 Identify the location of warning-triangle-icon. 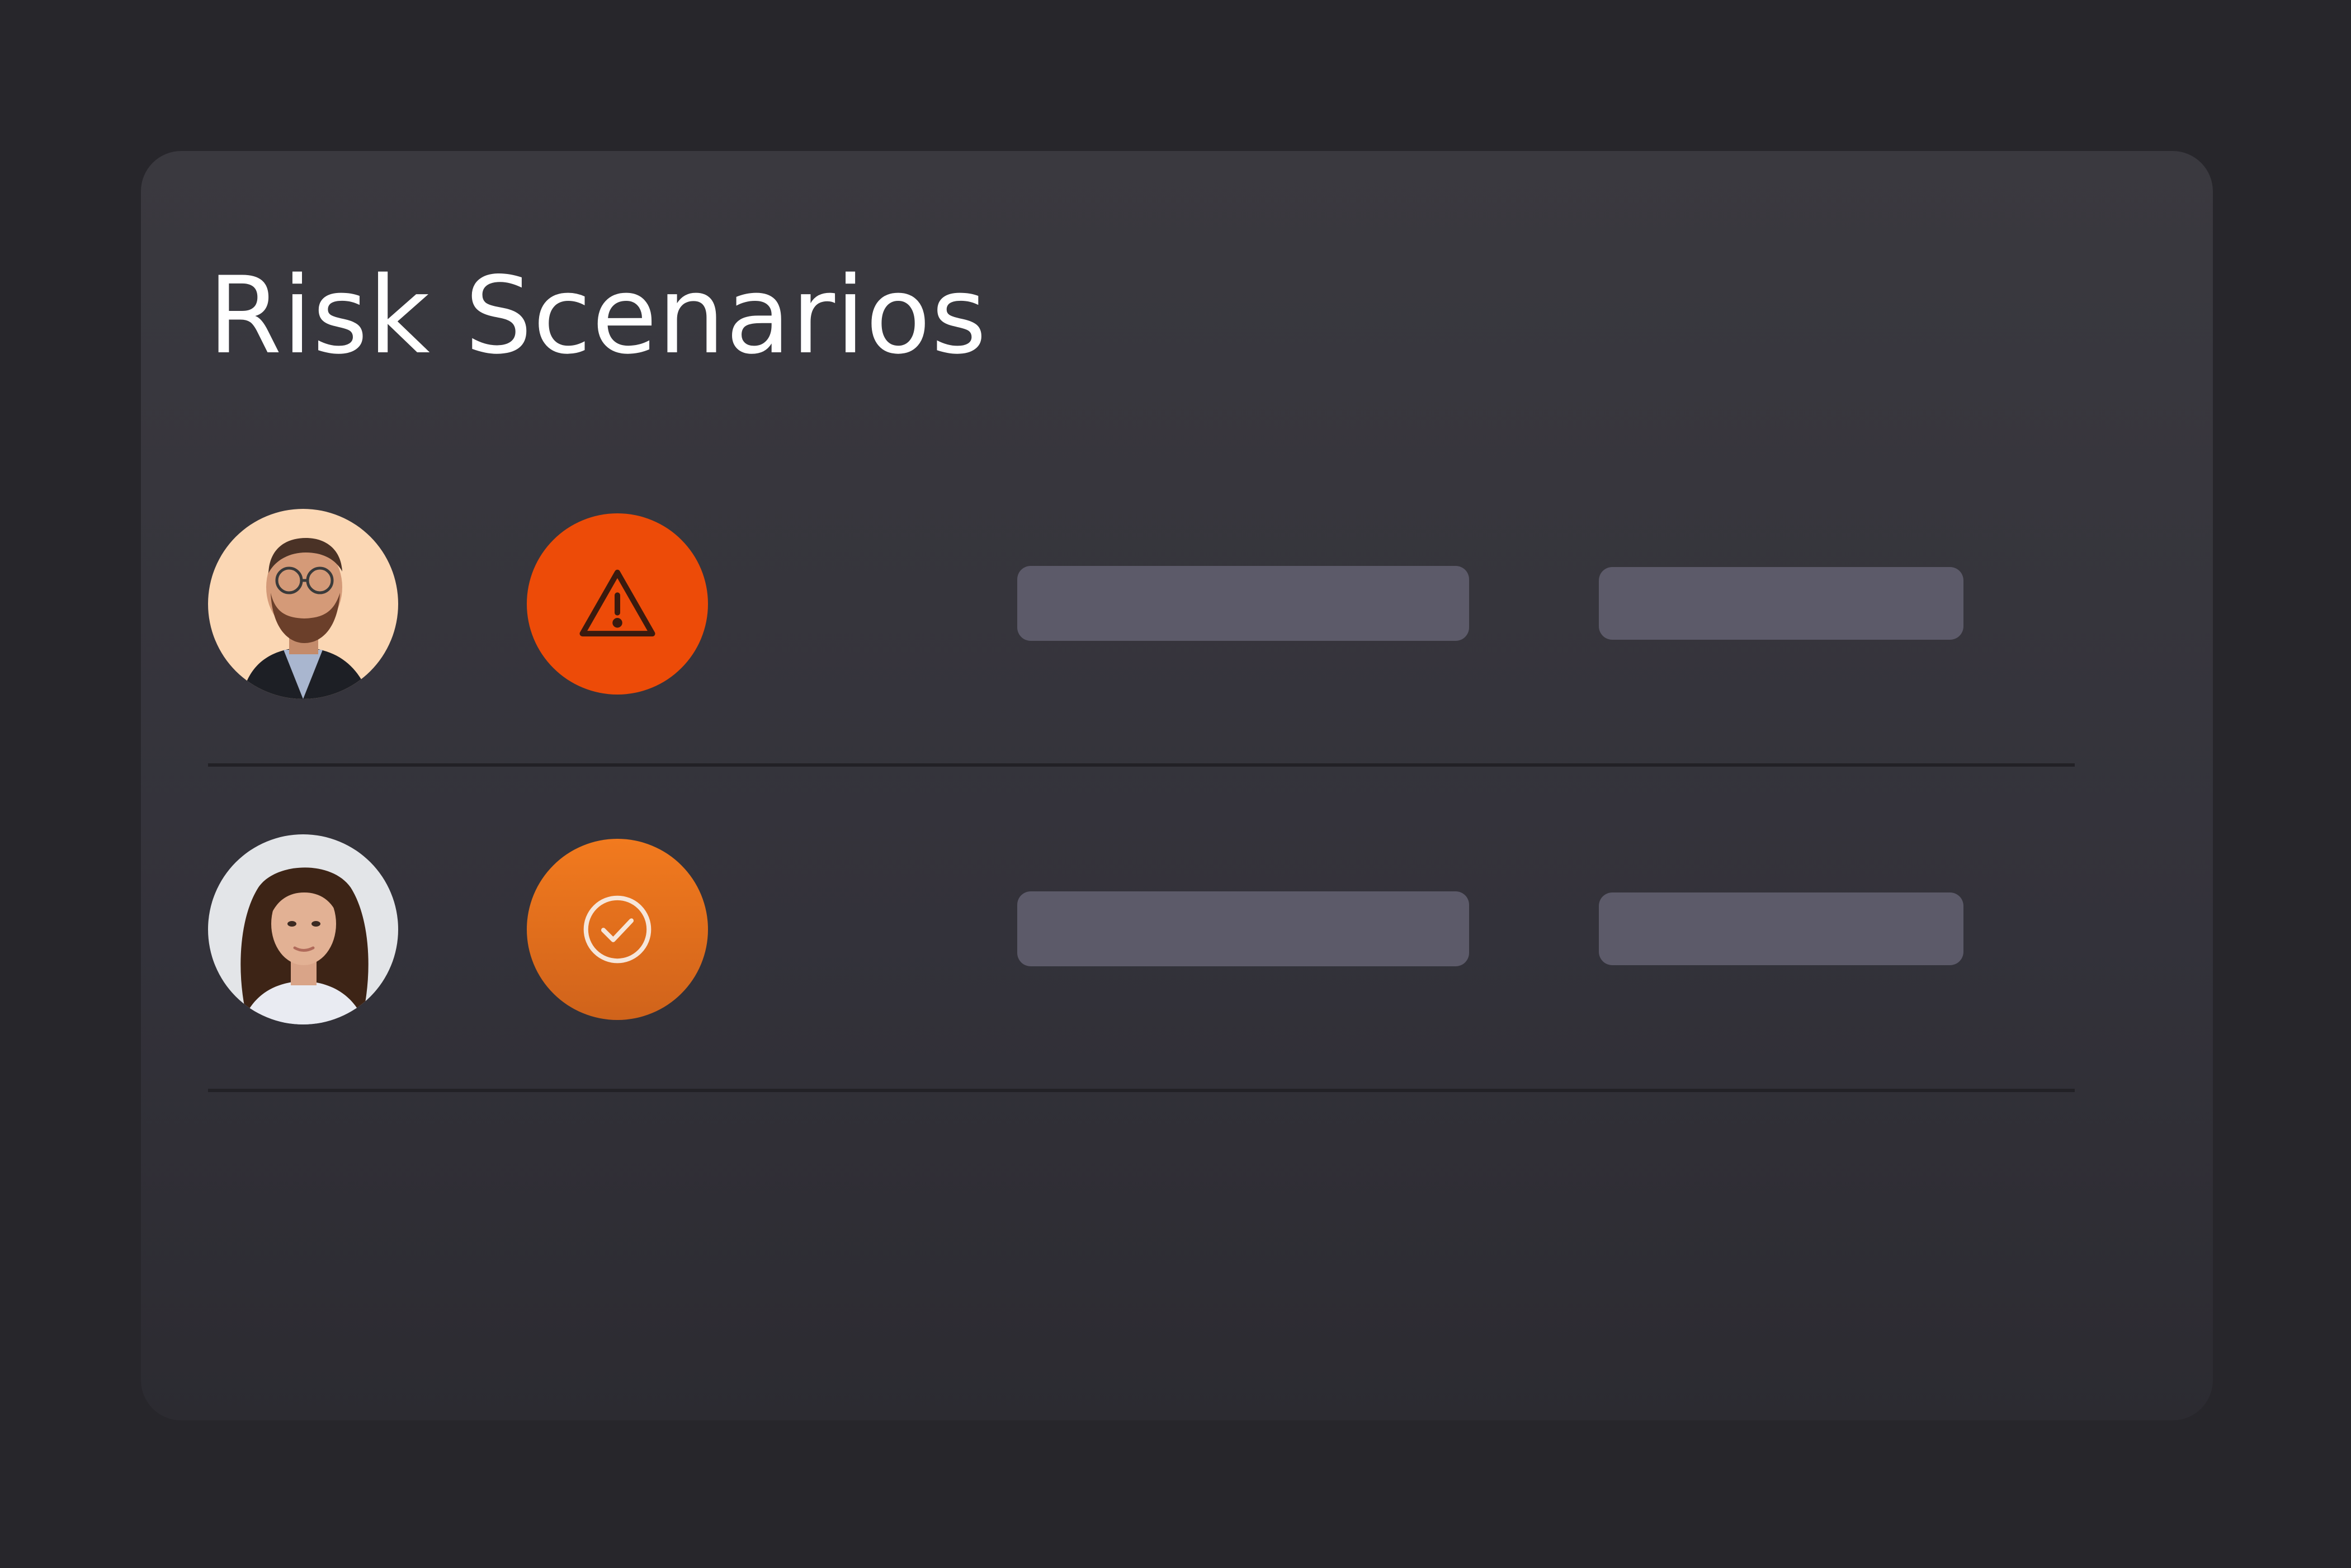
(617, 603).